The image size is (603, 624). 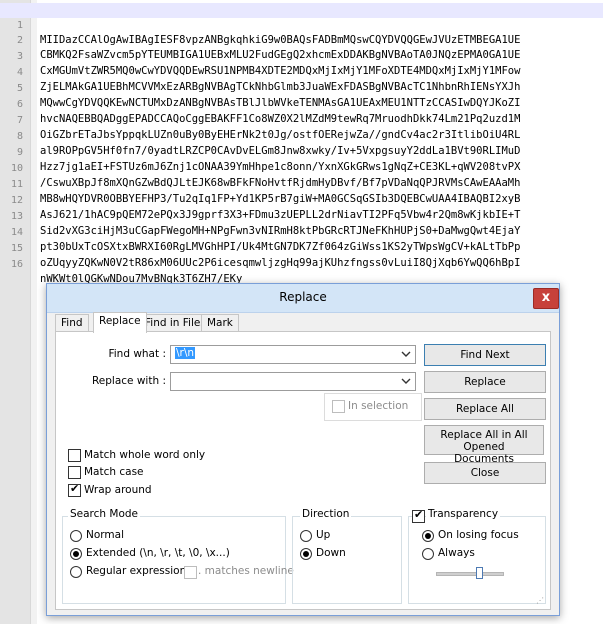 What do you see at coordinates (326, 514) in the screenshot?
I see `direction-title: Direction` at bounding box center [326, 514].